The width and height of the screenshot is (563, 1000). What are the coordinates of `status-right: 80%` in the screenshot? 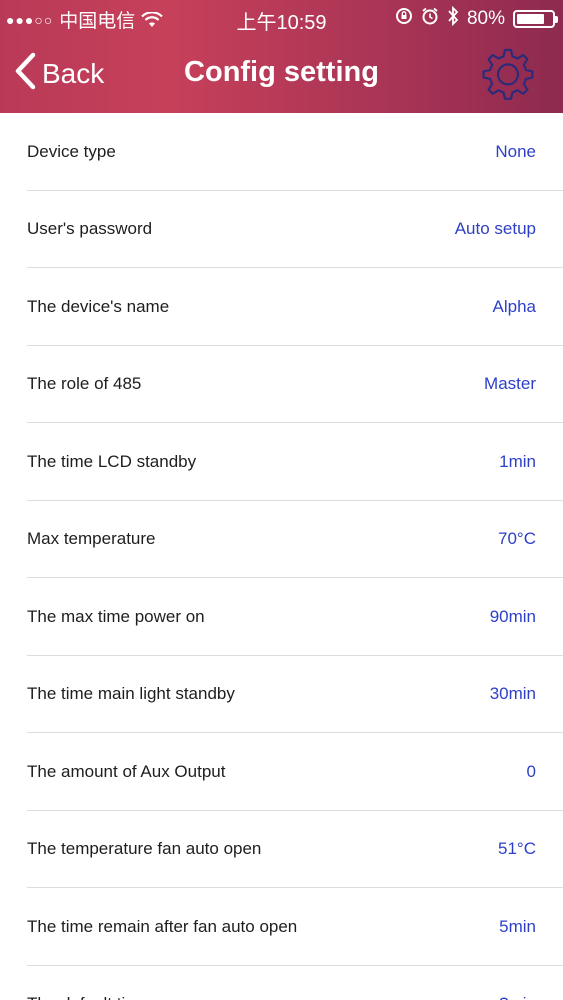 It's located at (476, 18).